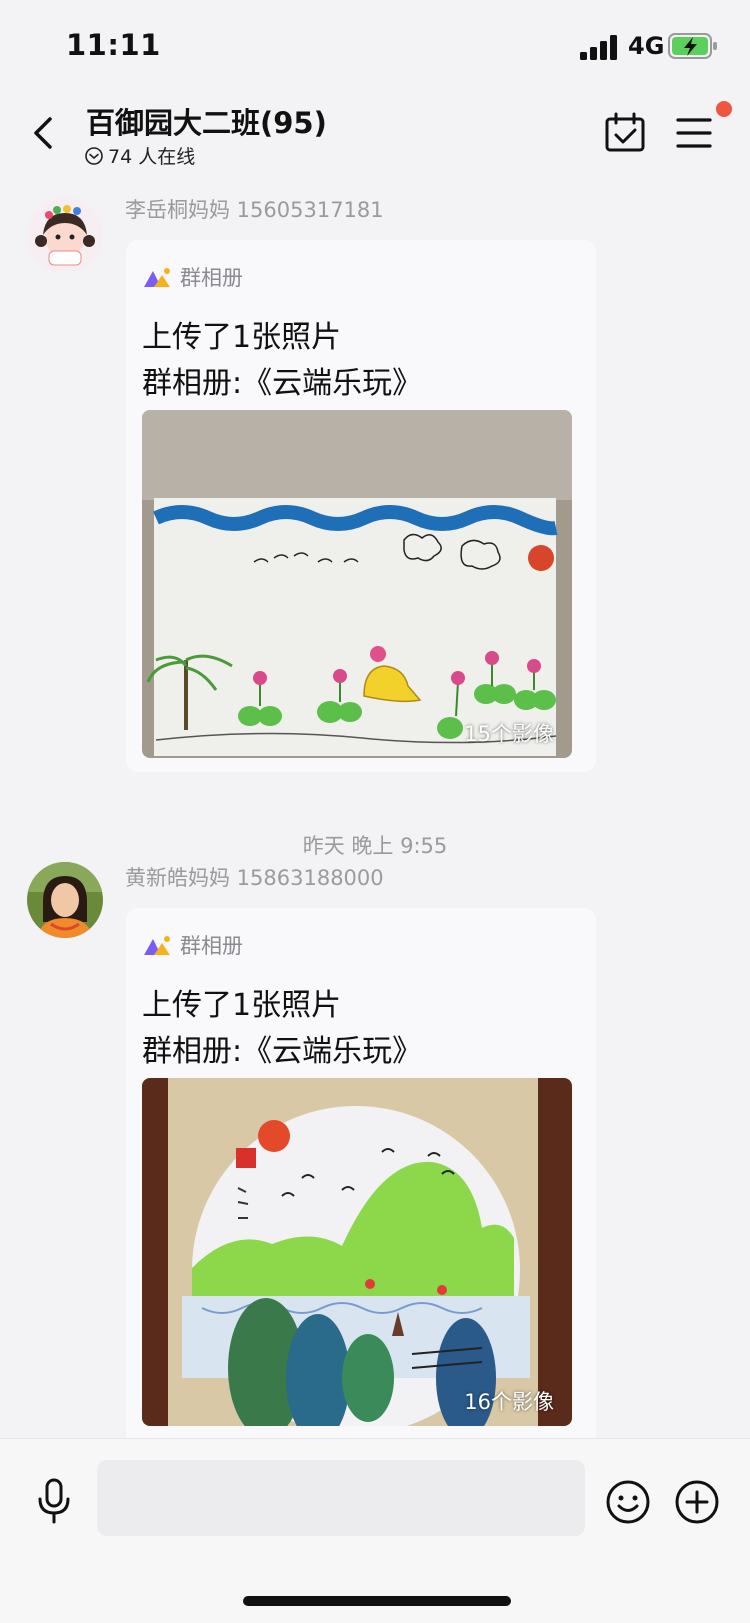 Image resolution: width=750 pixels, height=1623 pixels. What do you see at coordinates (509, 734) in the screenshot?
I see `photo-count: 15个影像` at bounding box center [509, 734].